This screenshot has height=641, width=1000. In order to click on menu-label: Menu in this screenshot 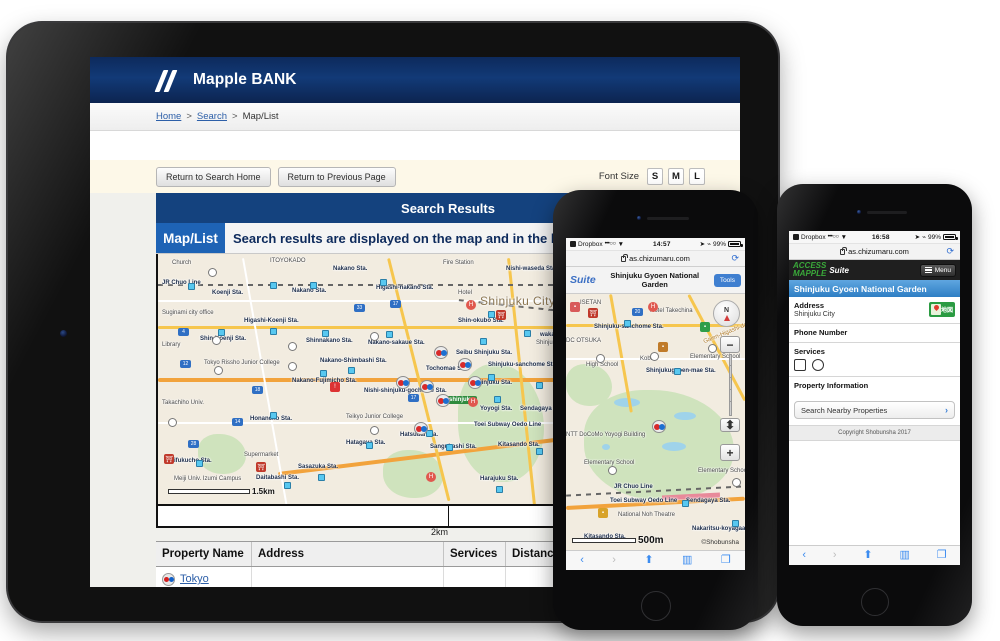, I will do `click(942, 270)`.